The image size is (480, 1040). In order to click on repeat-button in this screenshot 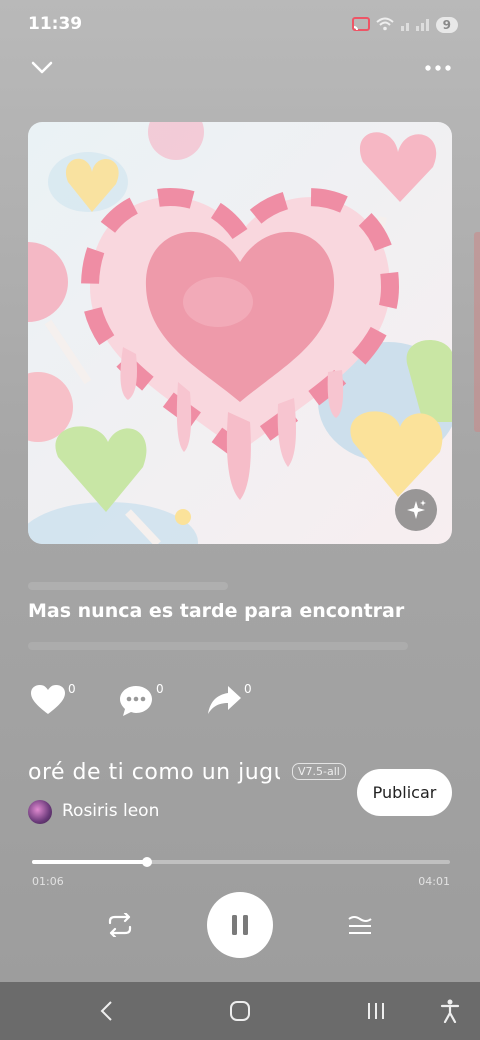, I will do `click(120, 925)`.